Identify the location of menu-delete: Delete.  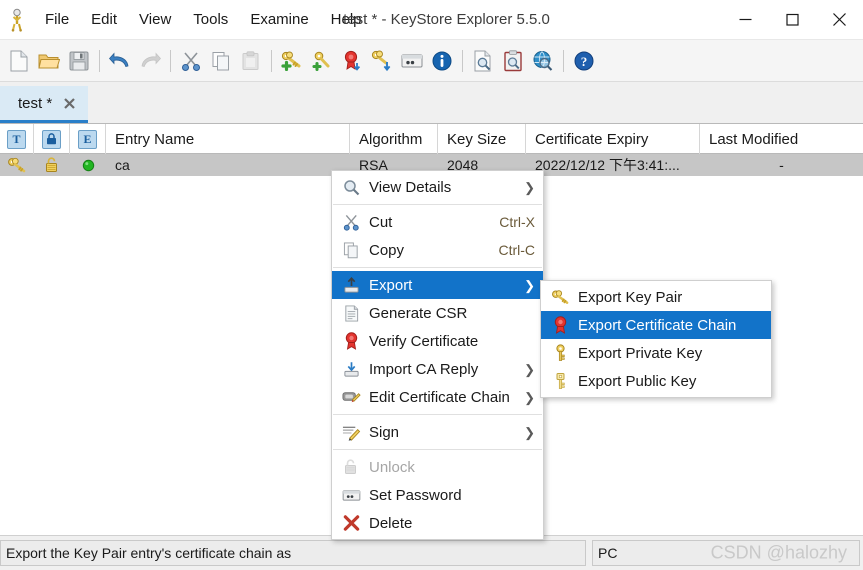
(437, 523).